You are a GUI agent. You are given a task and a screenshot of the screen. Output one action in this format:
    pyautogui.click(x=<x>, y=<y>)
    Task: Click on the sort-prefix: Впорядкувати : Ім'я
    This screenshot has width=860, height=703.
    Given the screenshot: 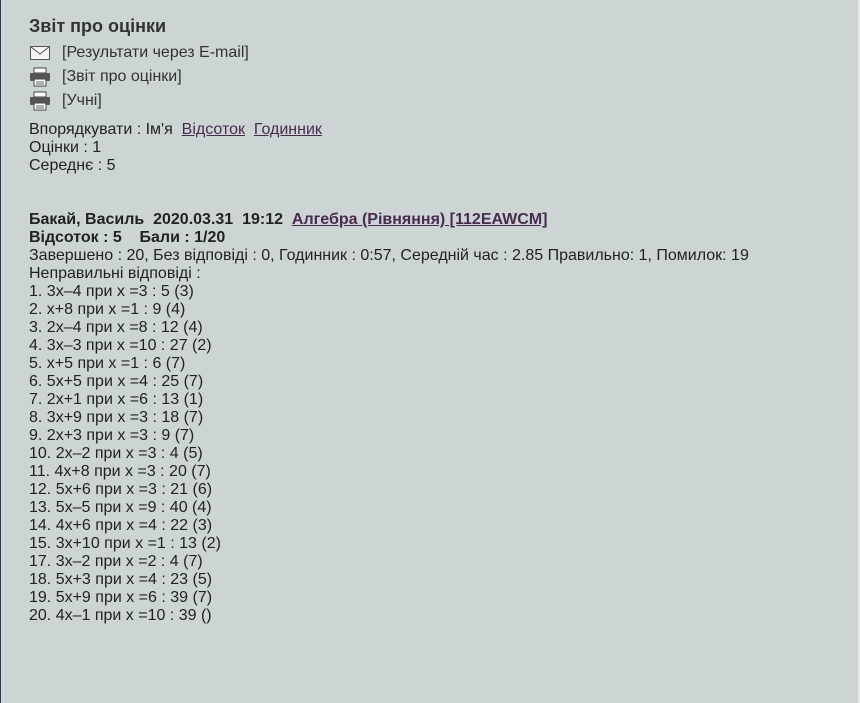 What is the action you would take?
    pyautogui.click(x=101, y=129)
    